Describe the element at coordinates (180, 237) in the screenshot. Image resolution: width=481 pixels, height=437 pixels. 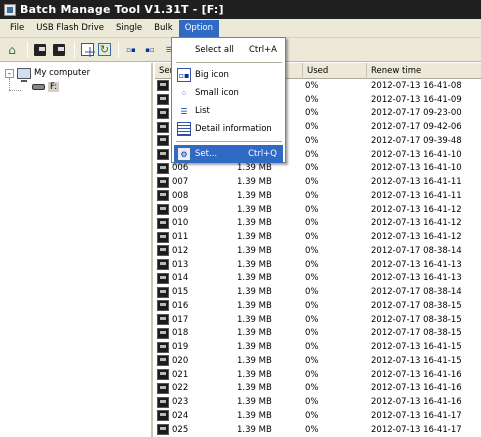
I see `serial-value: 011` at that location.